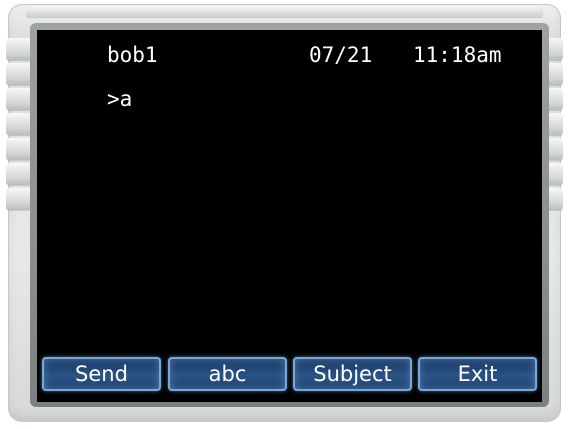 The height and width of the screenshot is (429, 569). I want to click on status-bar: bob1 07/21 11:18am, so click(289, 58).